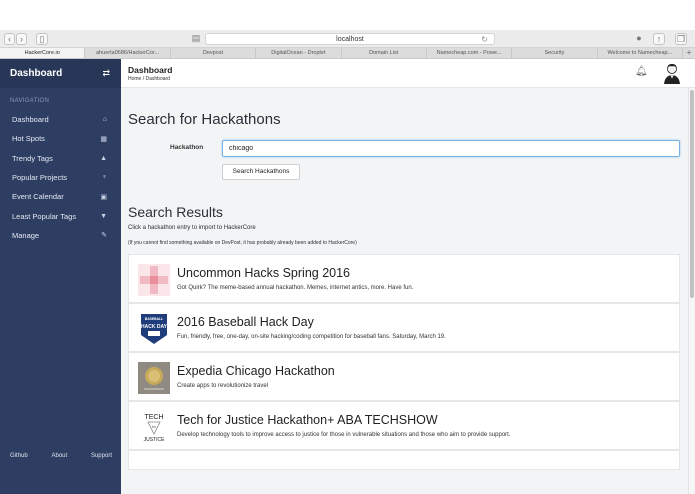 This screenshot has height=494, width=695. What do you see at coordinates (104, 120) in the screenshot?
I see `dashboard-icon: ⌂` at bounding box center [104, 120].